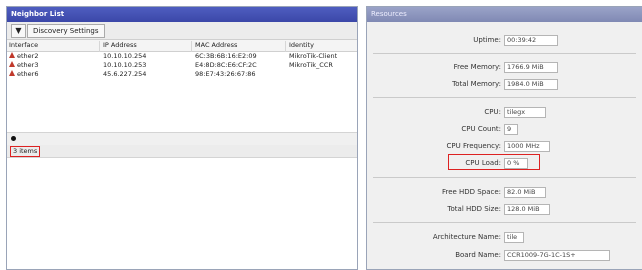 The height and width of the screenshot is (270, 642). What do you see at coordinates (531, 67) in the screenshot?
I see `free-memory-value: 1766.9 MiB` at bounding box center [531, 67].